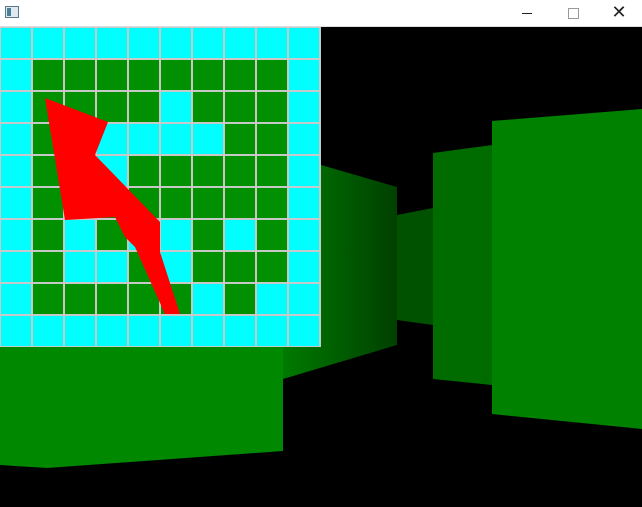  I want to click on minimize-button, so click(527, 13).